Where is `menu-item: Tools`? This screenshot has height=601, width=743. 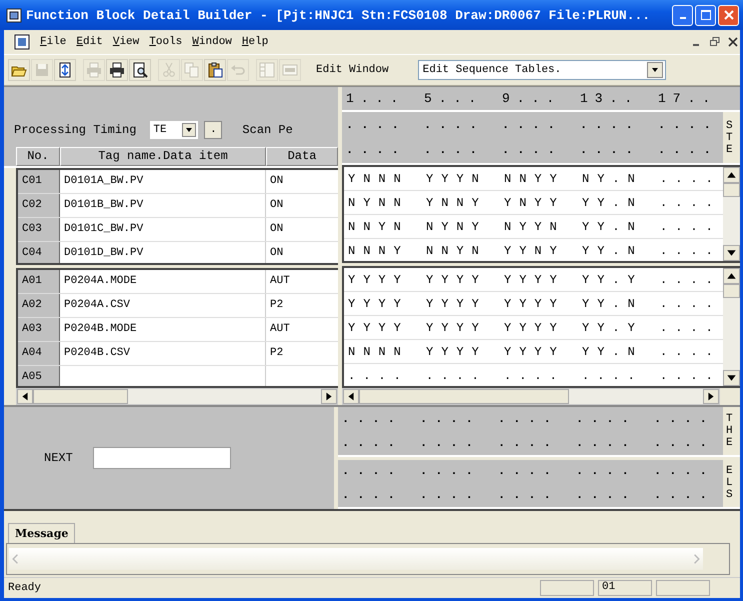
menu-item: Tools is located at coordinates (165, 42).